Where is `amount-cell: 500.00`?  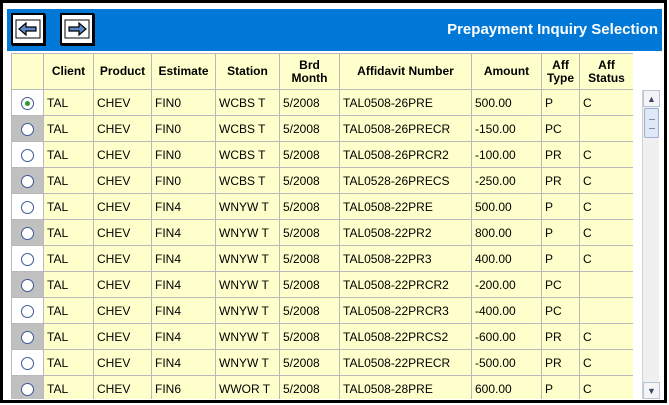 amount-cell: 500.00 is located at coordinates (506, 206).